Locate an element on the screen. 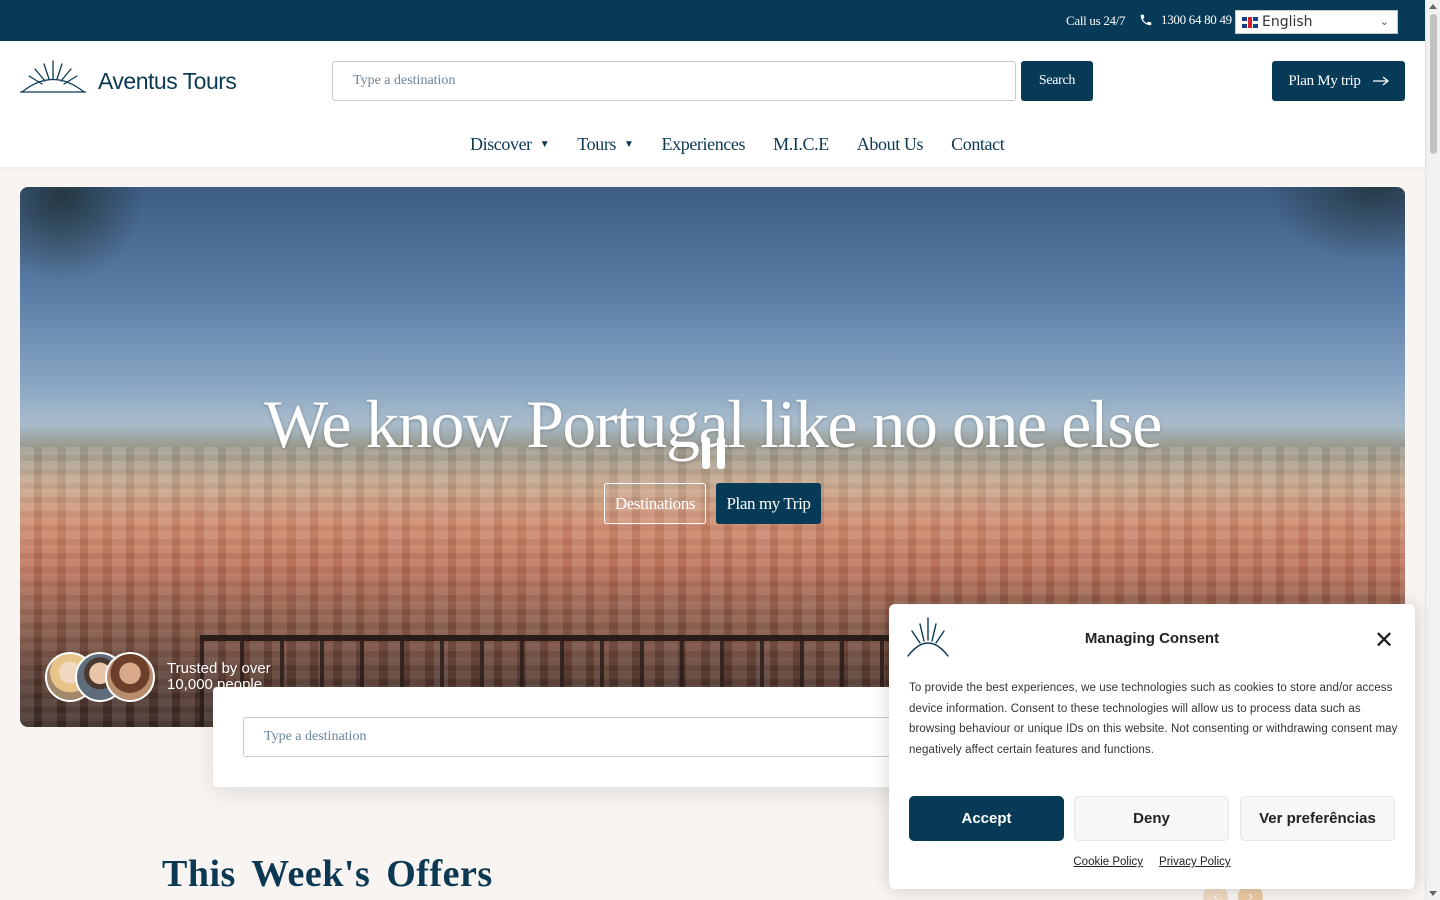 This screenshot has width=1440, height=900. consent-title: Managing Consent is located at coordinates (1152, 638).